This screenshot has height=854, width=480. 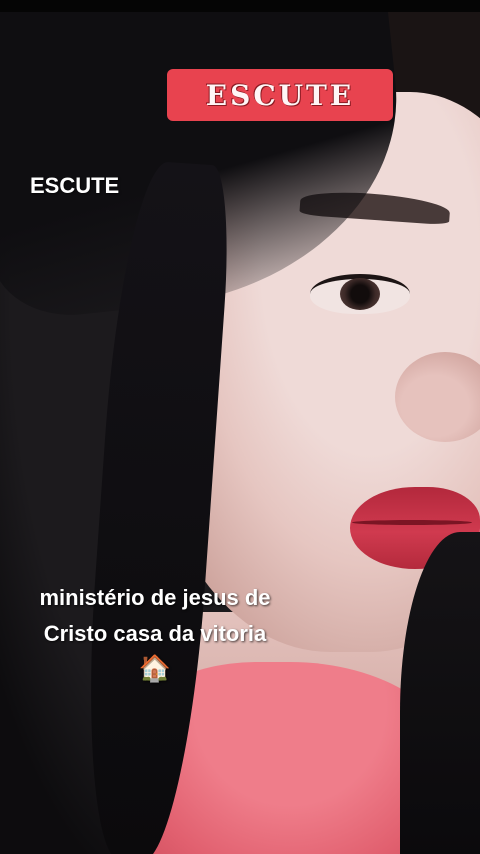 I want to click on title-badge-text: ESCUTE, so click(x=280, y=95).